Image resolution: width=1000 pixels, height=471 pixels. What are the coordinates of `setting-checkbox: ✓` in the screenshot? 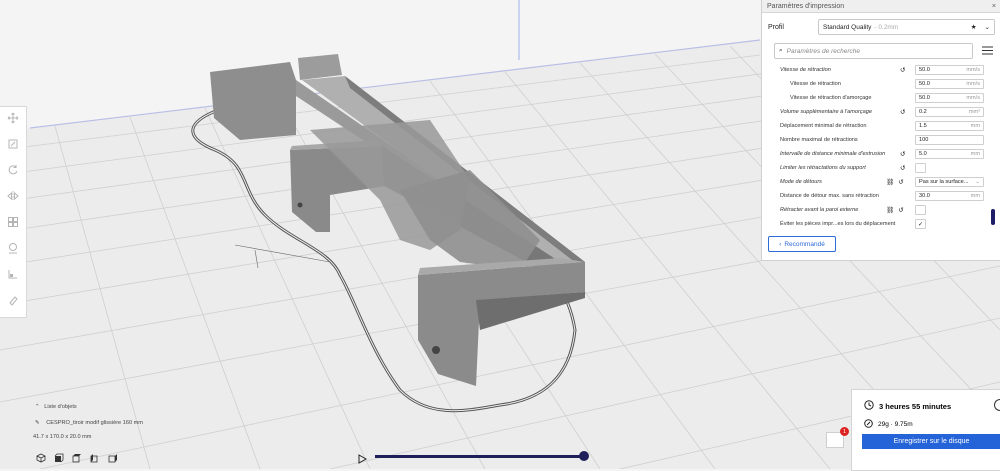 It's located at (920, 224).